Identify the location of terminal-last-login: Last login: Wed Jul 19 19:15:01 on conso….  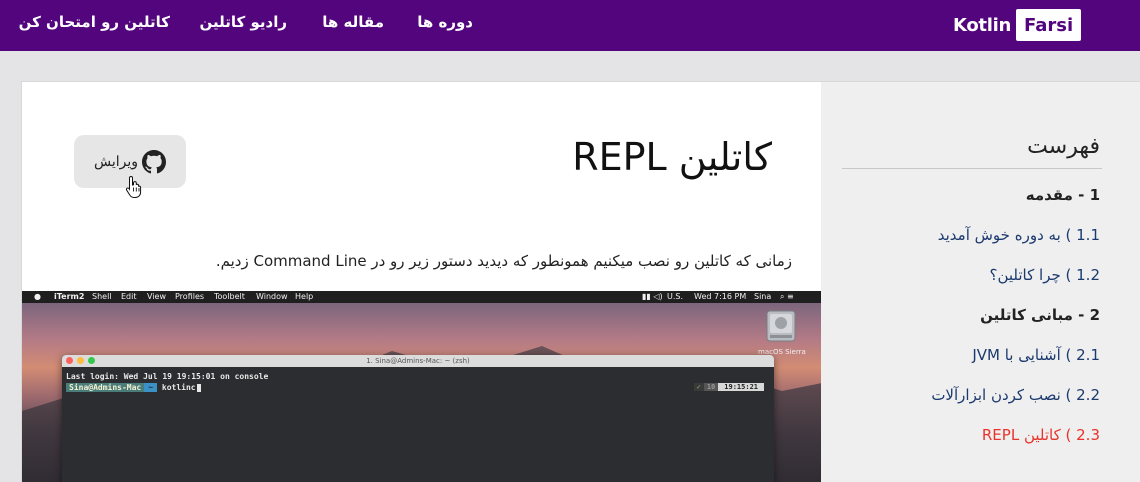
(167, 376).